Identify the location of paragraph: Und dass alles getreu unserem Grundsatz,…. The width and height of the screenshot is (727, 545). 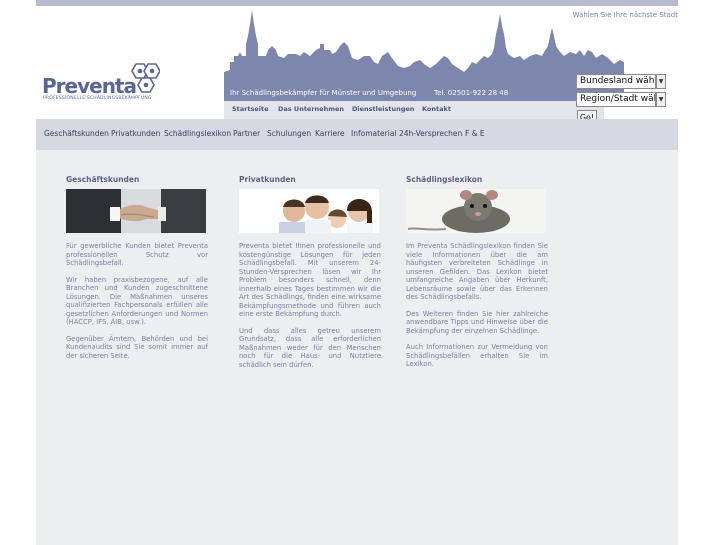
(310, 347).